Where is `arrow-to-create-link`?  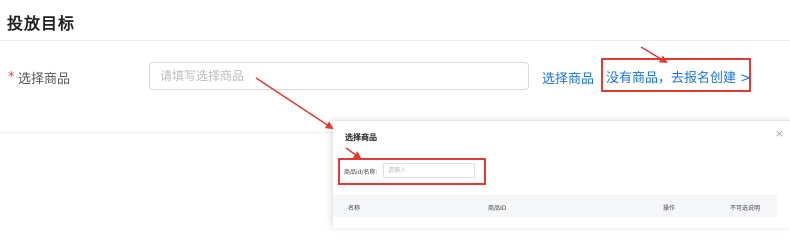 arrow-to-create-link is located at coordinates (654, 55).